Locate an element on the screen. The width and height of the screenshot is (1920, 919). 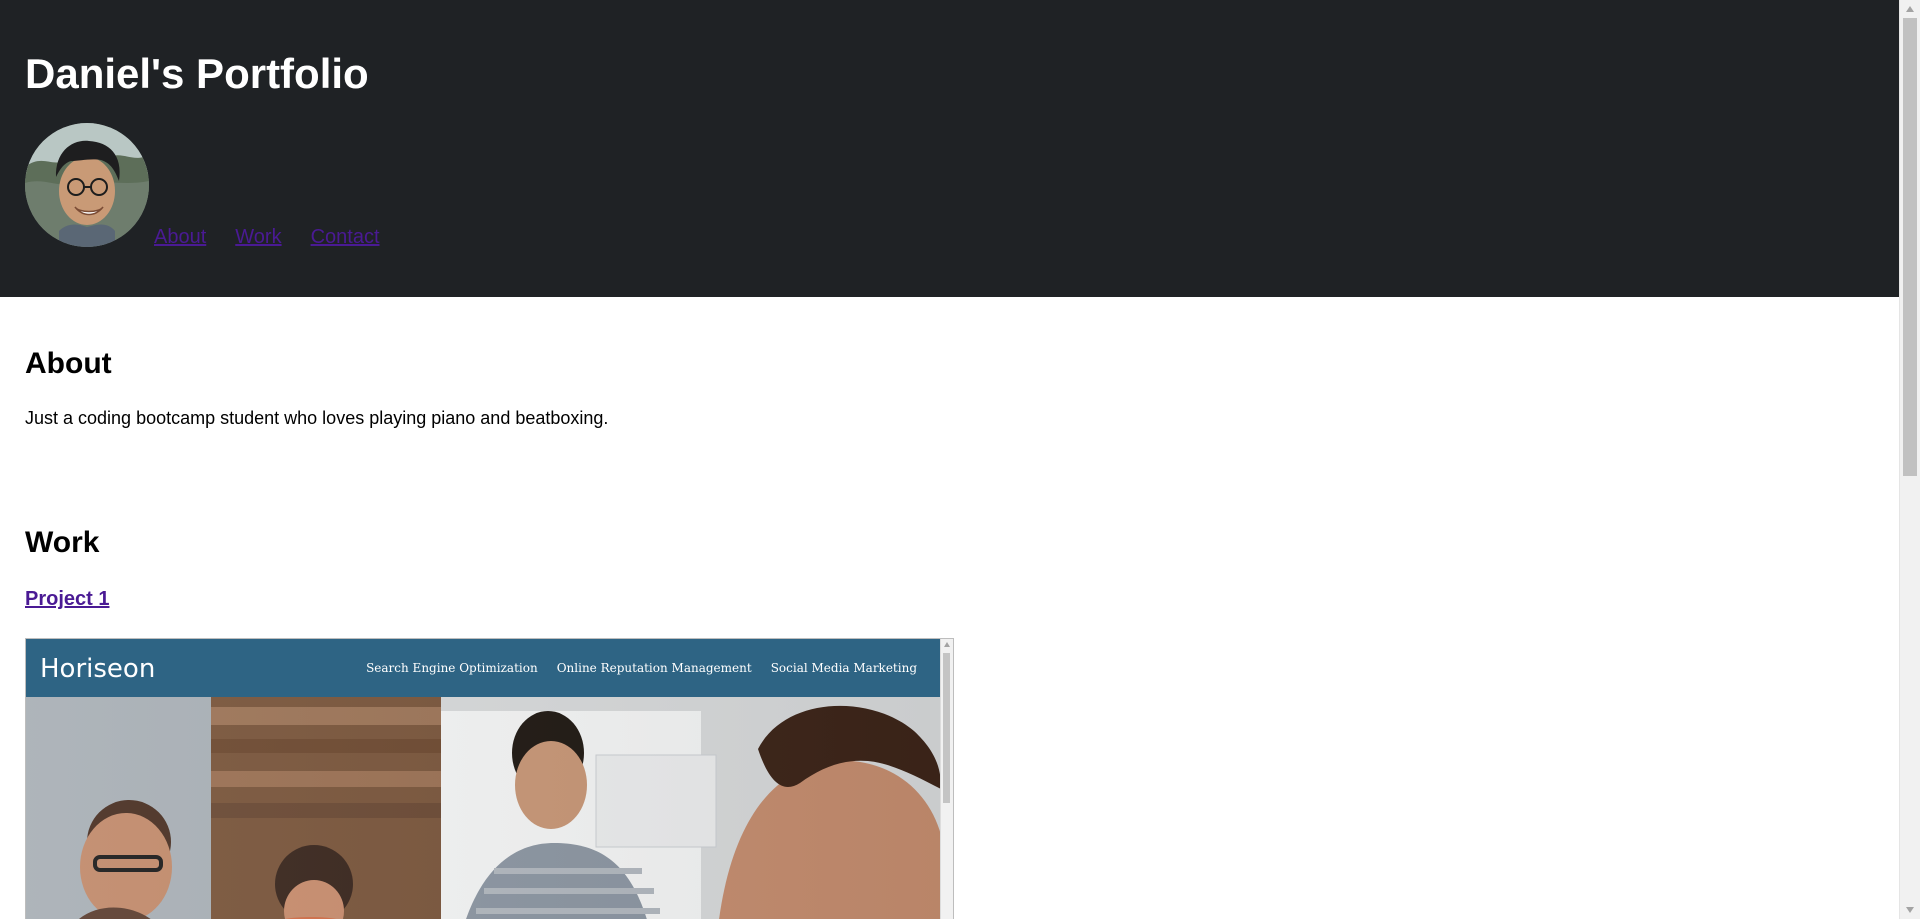
team-photo is located at coordinates (483, 808).